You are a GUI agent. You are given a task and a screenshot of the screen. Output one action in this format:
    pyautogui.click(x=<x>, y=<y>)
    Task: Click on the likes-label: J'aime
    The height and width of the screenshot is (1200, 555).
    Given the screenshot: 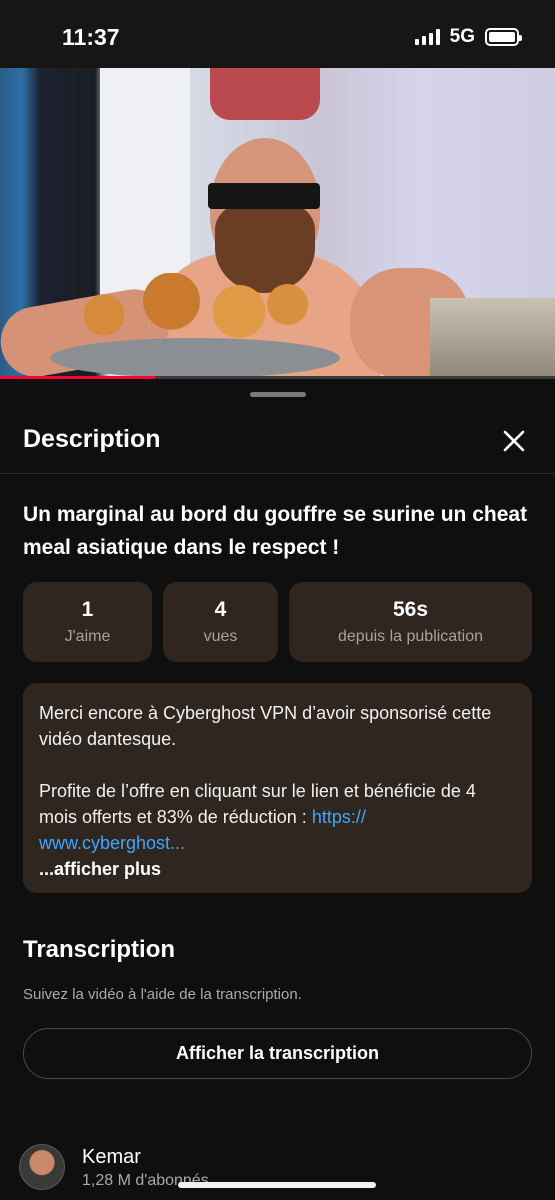 What is the action you would take?
    pyautogui.click(x=87, y=636)
    